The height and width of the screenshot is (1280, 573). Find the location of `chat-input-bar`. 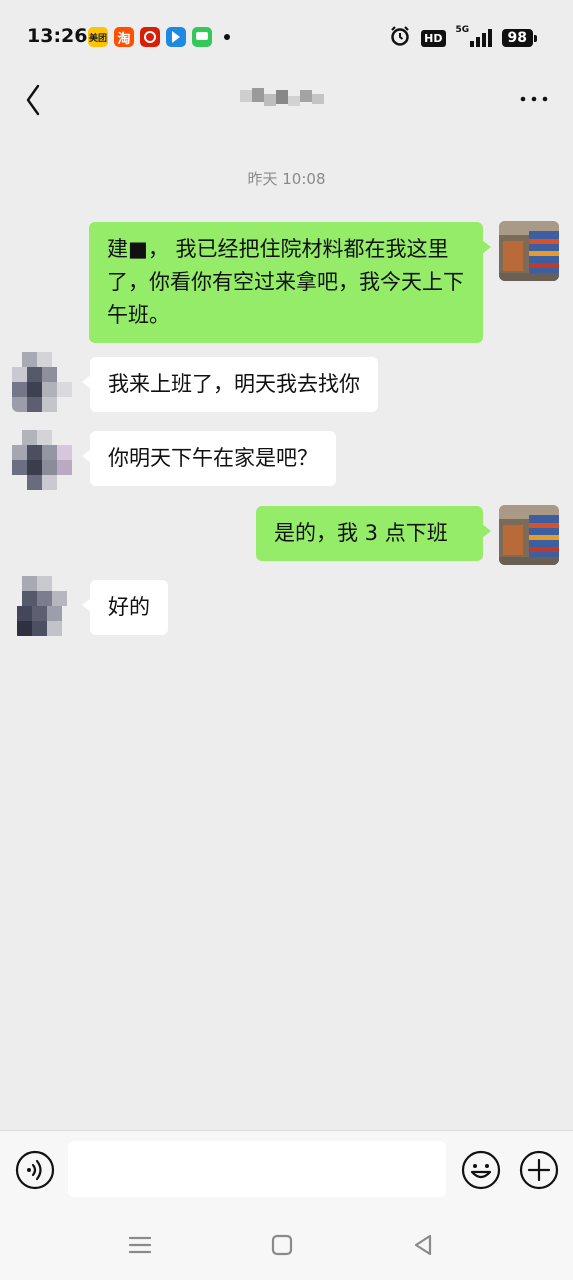

chat-input-bar is located at coordinates (286, 1170).